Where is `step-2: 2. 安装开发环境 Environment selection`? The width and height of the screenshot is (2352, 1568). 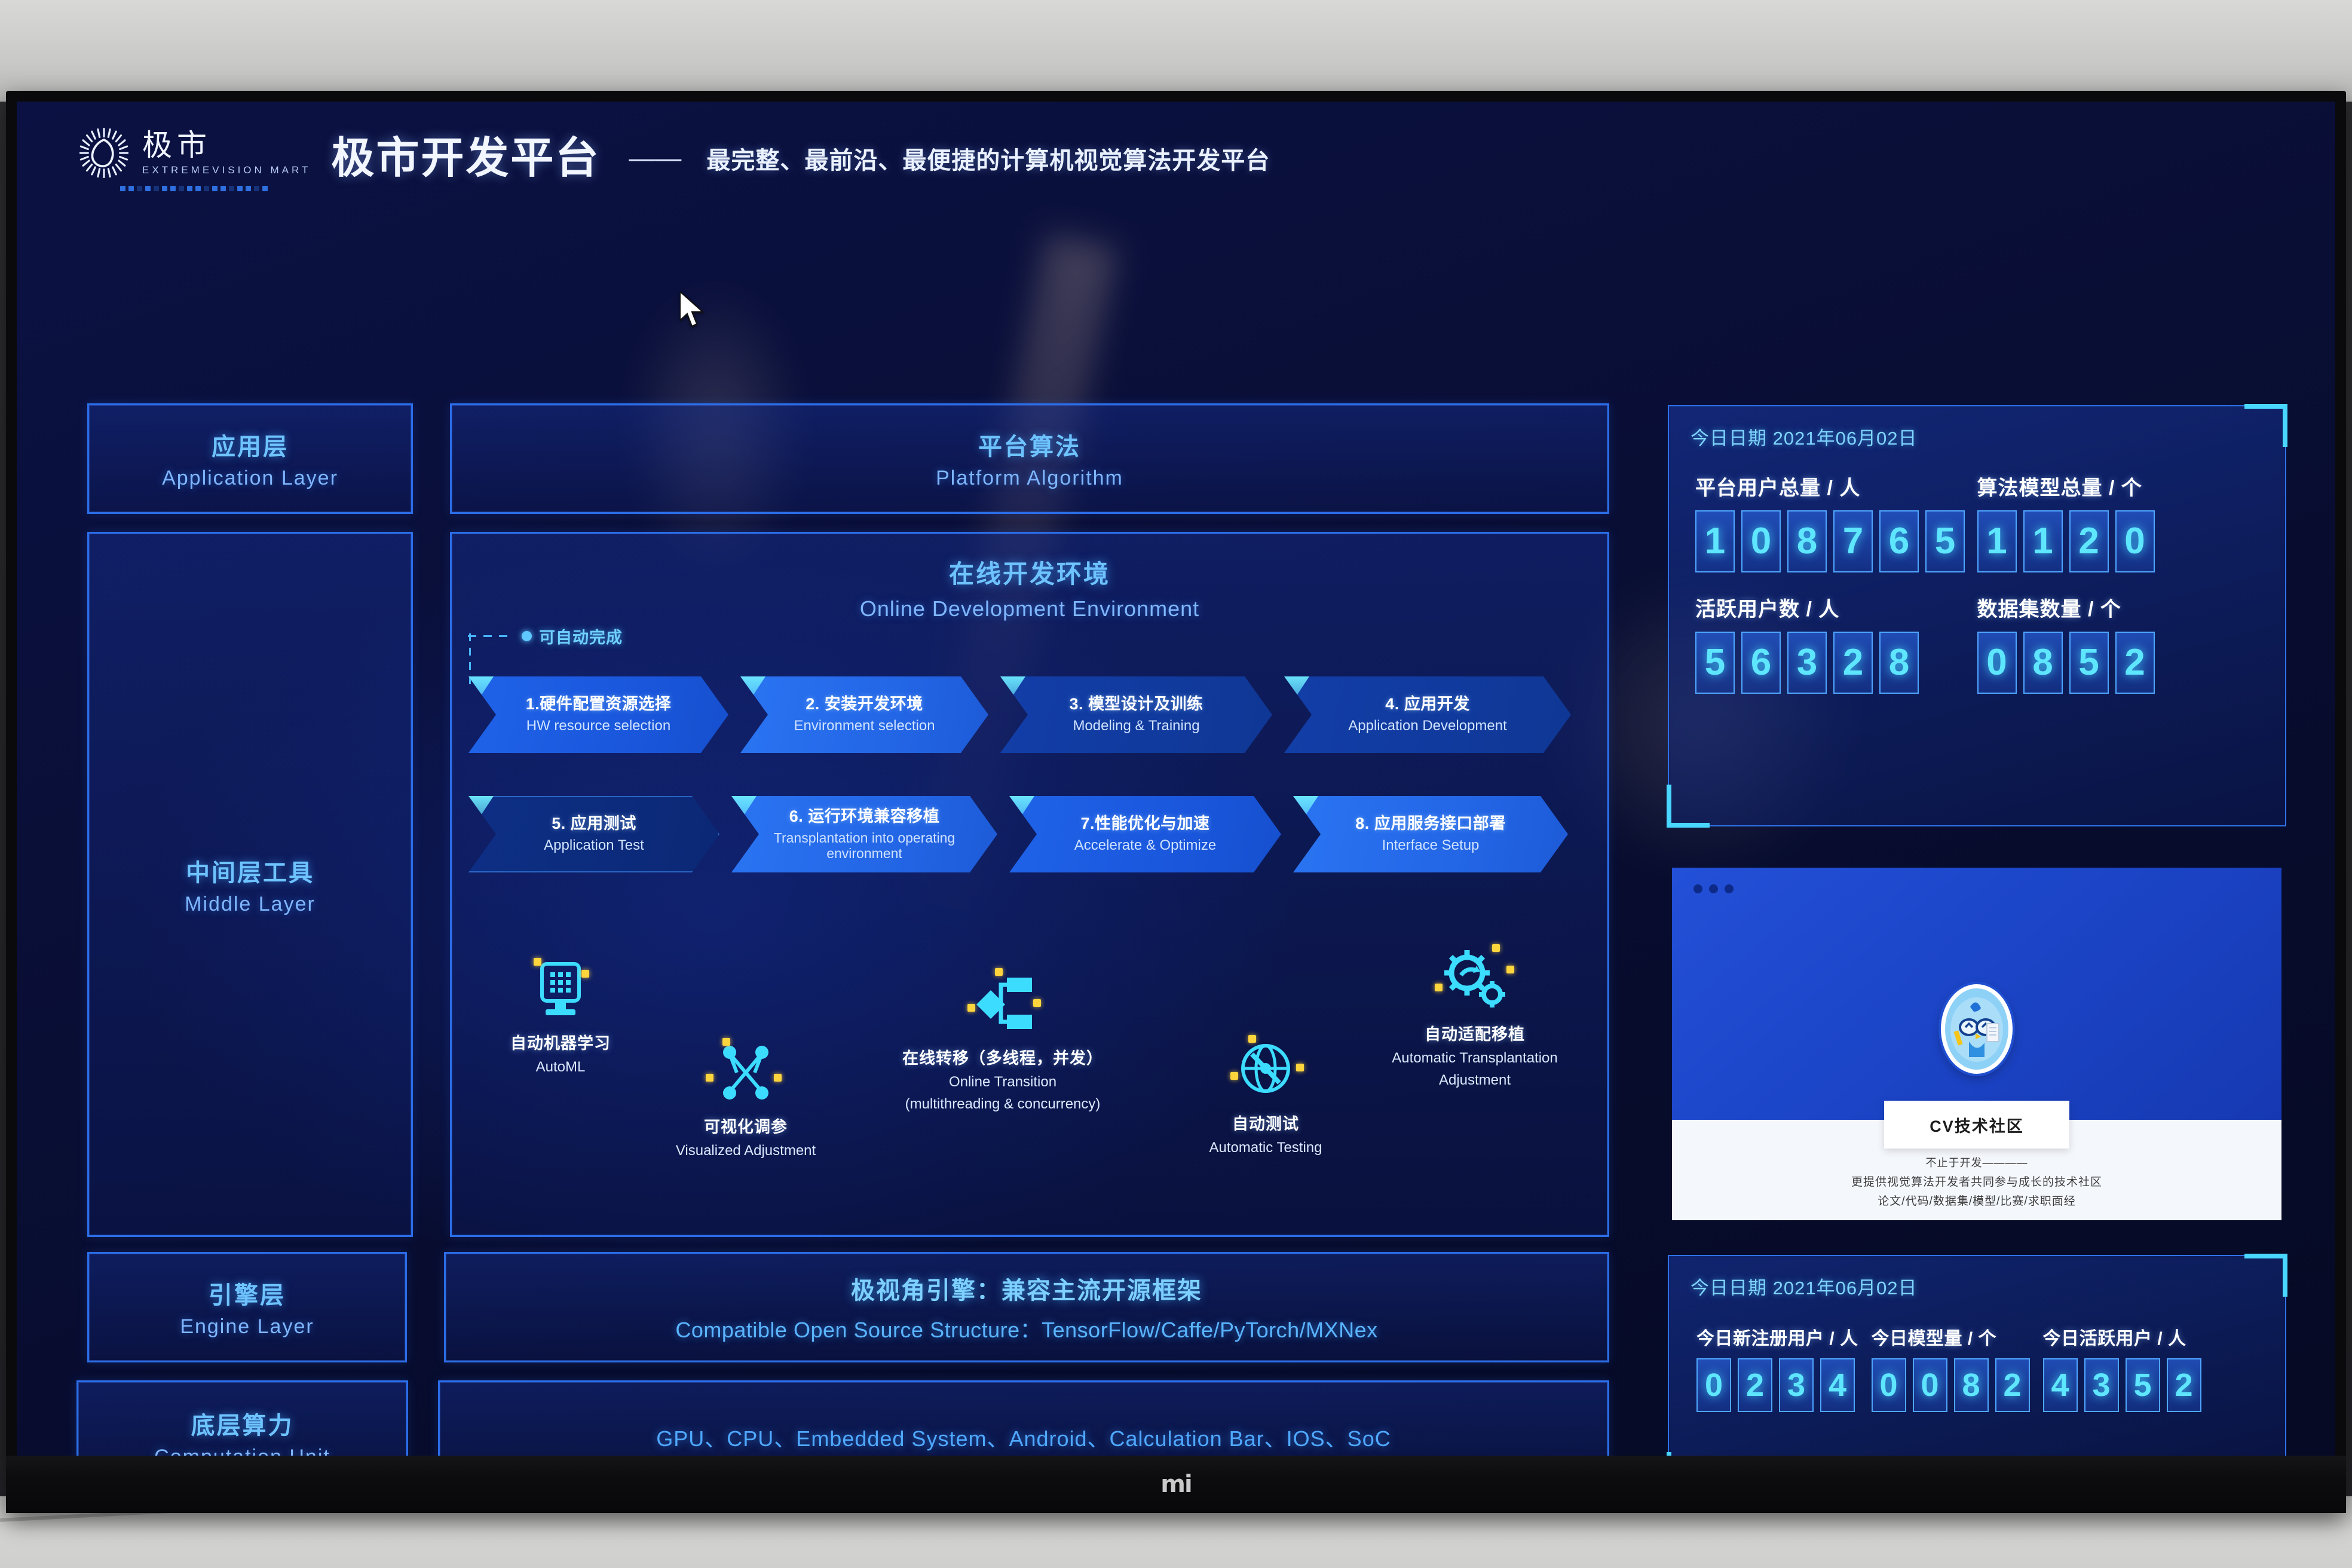
step-2: 2. 安装开发环境 Environment selection is located at coordinates (864, 714).